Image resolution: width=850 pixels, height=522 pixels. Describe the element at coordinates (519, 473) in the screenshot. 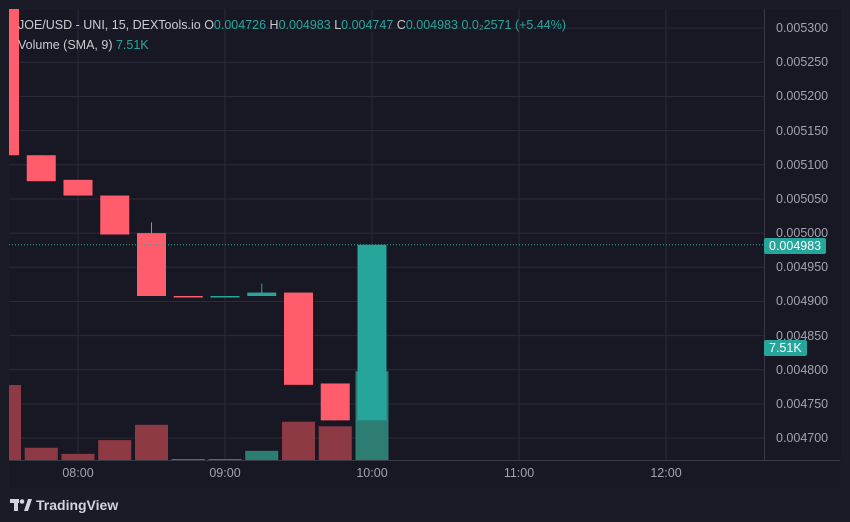

I see `time-tick-label: 11:00` at that location.